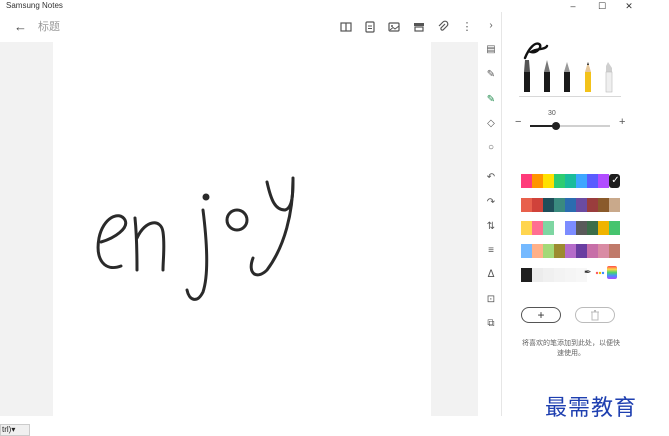 This screenshot has height=436, width=669. I want to click on note-toolbar: ← 标题 ⋮, so click(239, 27).